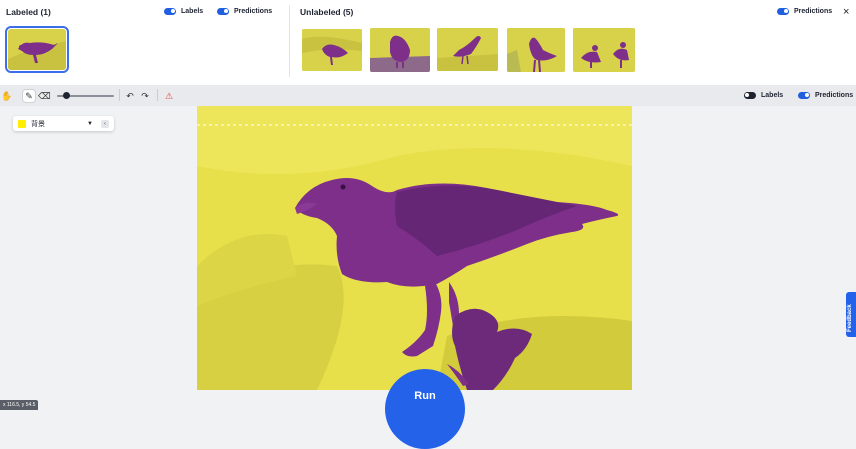 Image resolution: width=856 pixels, height=449 pixels. I want to click on hand-icon: ✋, so click(7, 96).